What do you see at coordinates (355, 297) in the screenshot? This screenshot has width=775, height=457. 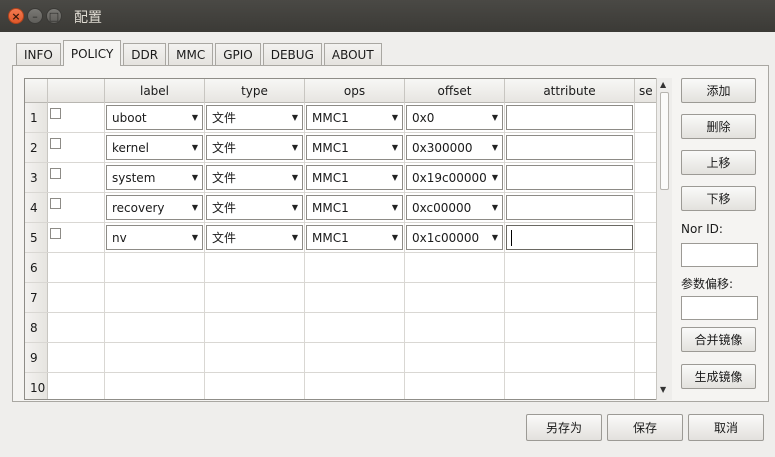 I see `ops-cell` at bounding box center [355, 297].